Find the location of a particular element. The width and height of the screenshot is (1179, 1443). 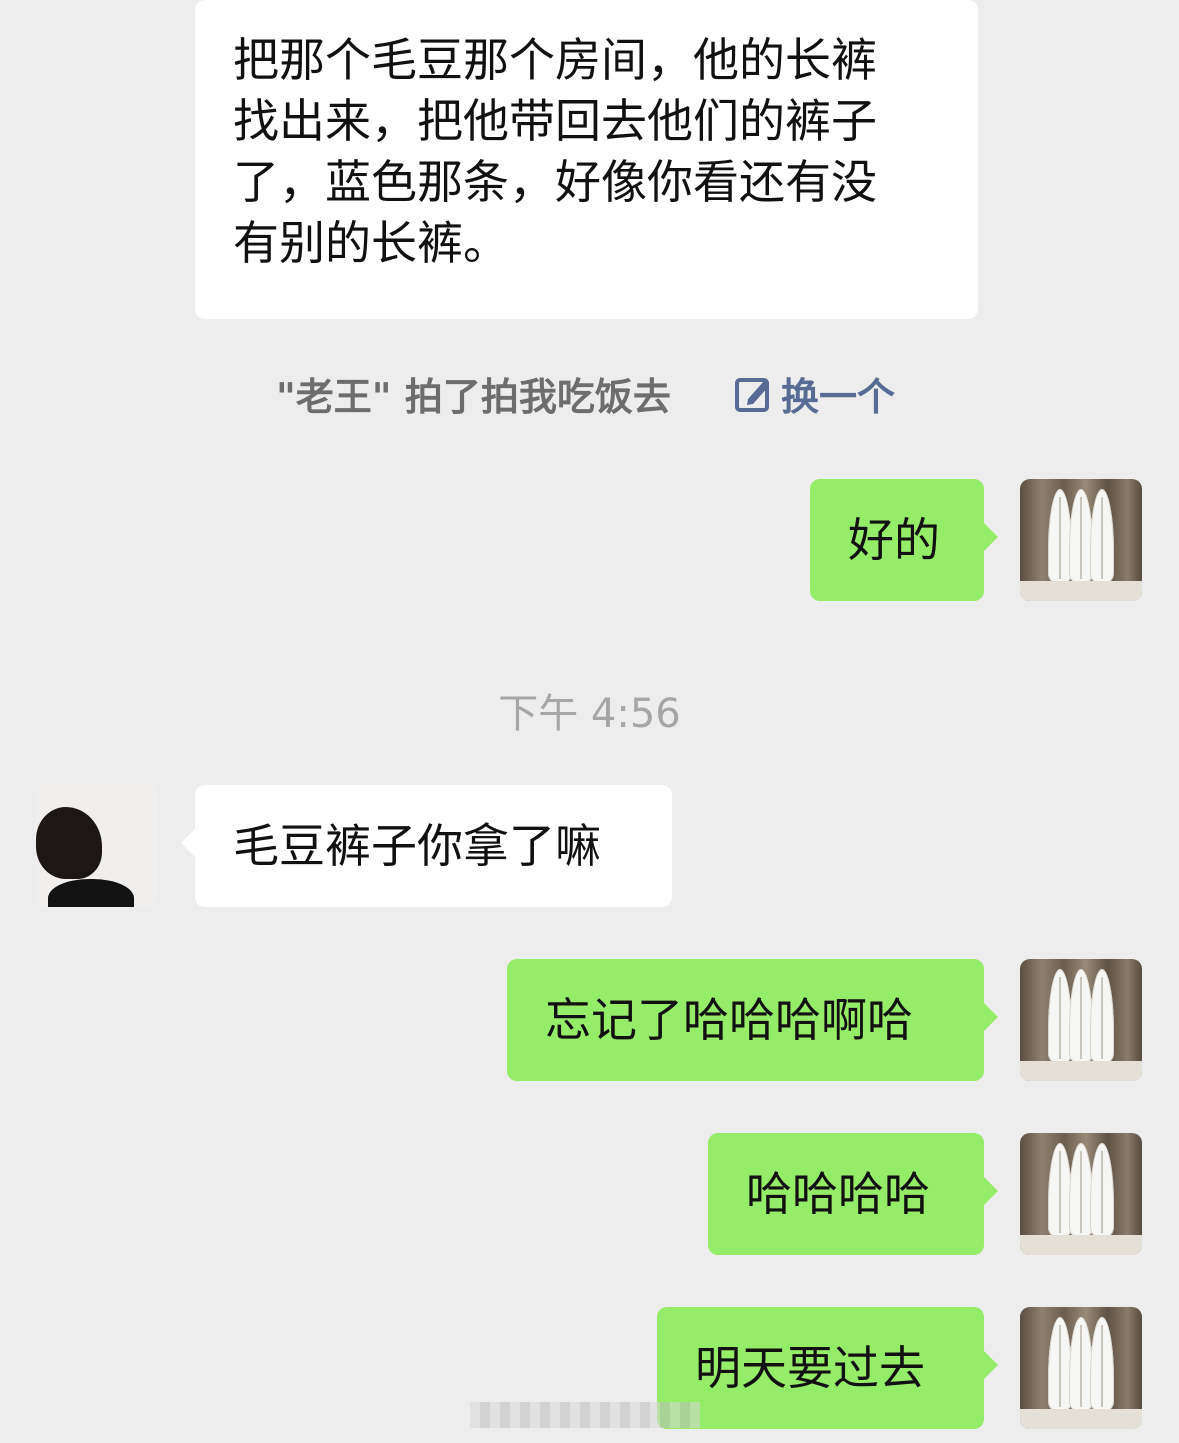

other-avatar is located at coordinates (97, 846).